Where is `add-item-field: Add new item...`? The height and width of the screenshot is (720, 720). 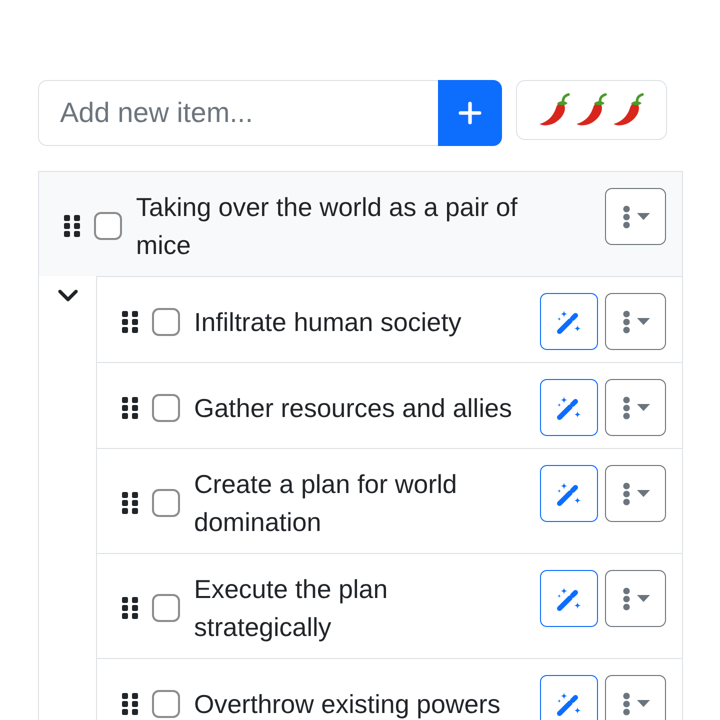
add-item-field: Add new item... is located at coordinates (238, 113).